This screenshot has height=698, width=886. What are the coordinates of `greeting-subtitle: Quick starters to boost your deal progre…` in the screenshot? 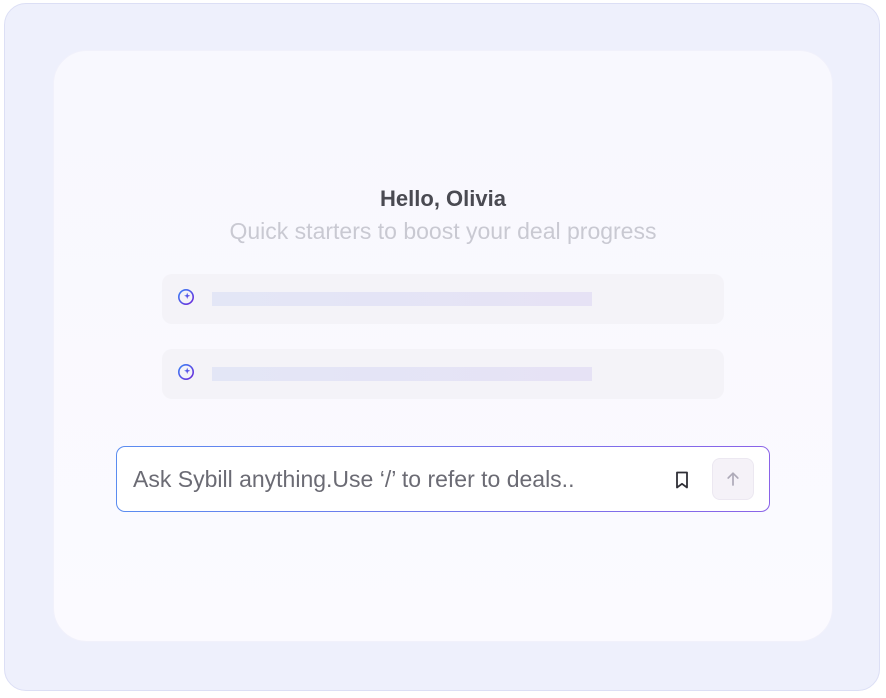 It's located at (443, 231).